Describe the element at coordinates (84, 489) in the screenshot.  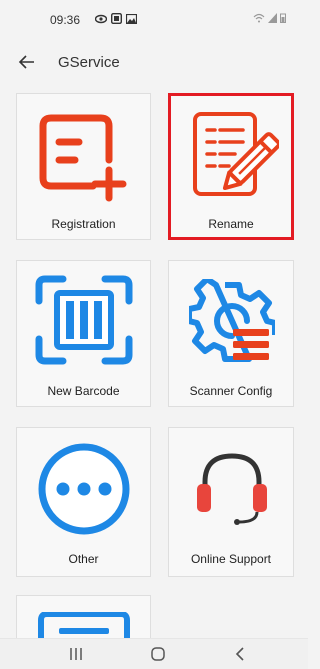
I see `more-dots-icon` at that location.